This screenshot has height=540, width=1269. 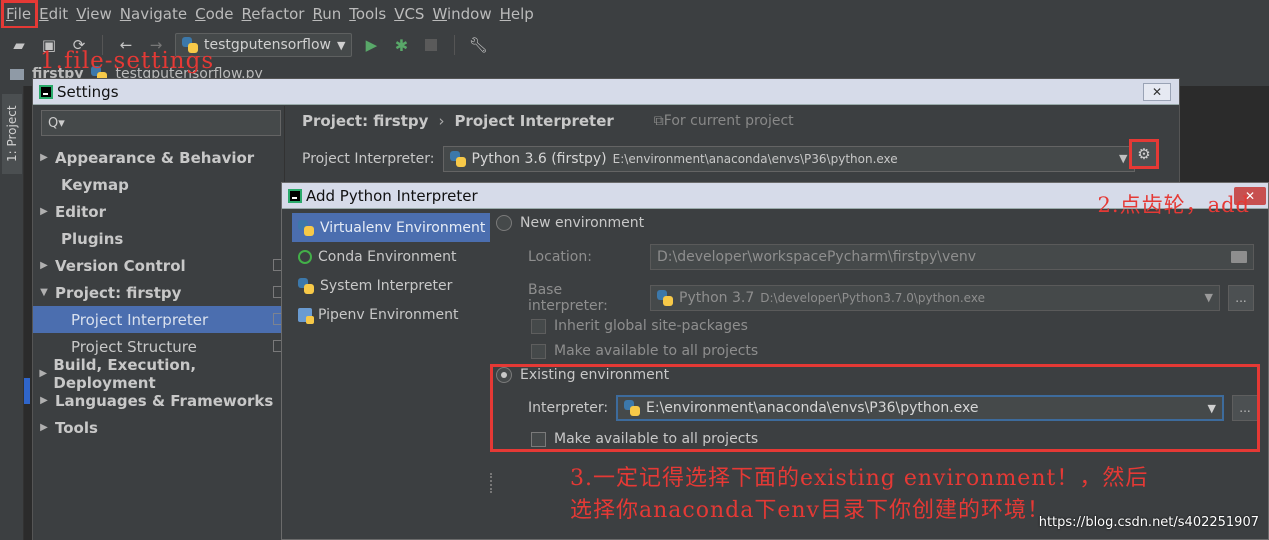 What do you see at coordinates (365, 121) in the screenshot?
I see `breadcrumb-project: Project: firstpy` at bounding box center [365, 121].